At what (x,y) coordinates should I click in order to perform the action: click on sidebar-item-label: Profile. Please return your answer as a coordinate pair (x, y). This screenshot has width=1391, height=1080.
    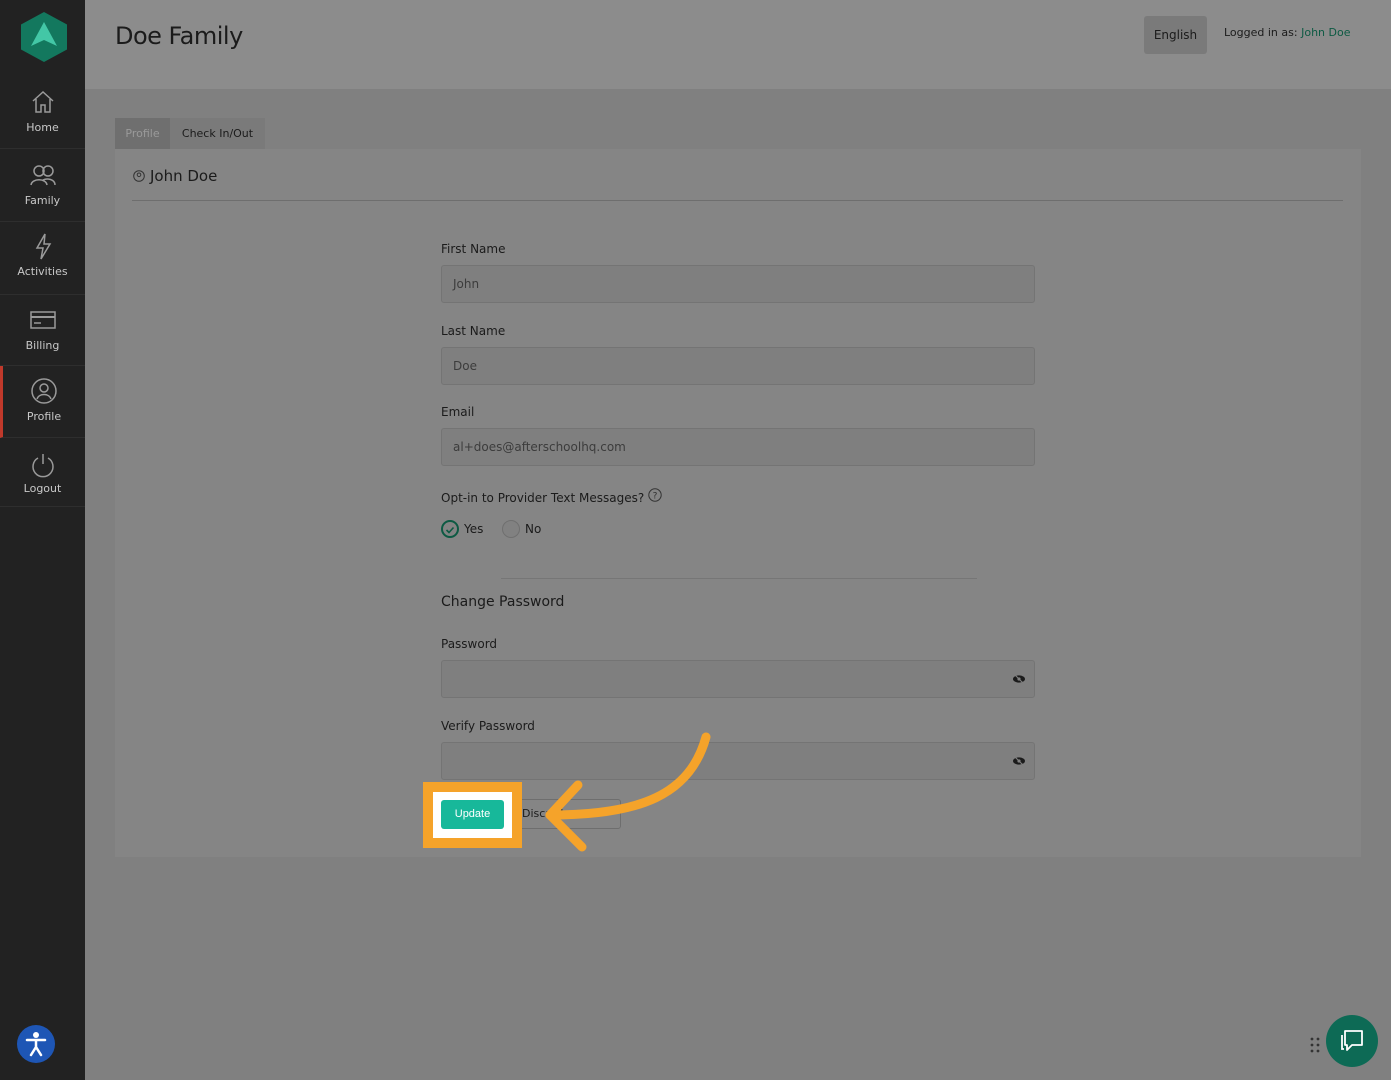
    Looking at the image, I should click on (44, 416).